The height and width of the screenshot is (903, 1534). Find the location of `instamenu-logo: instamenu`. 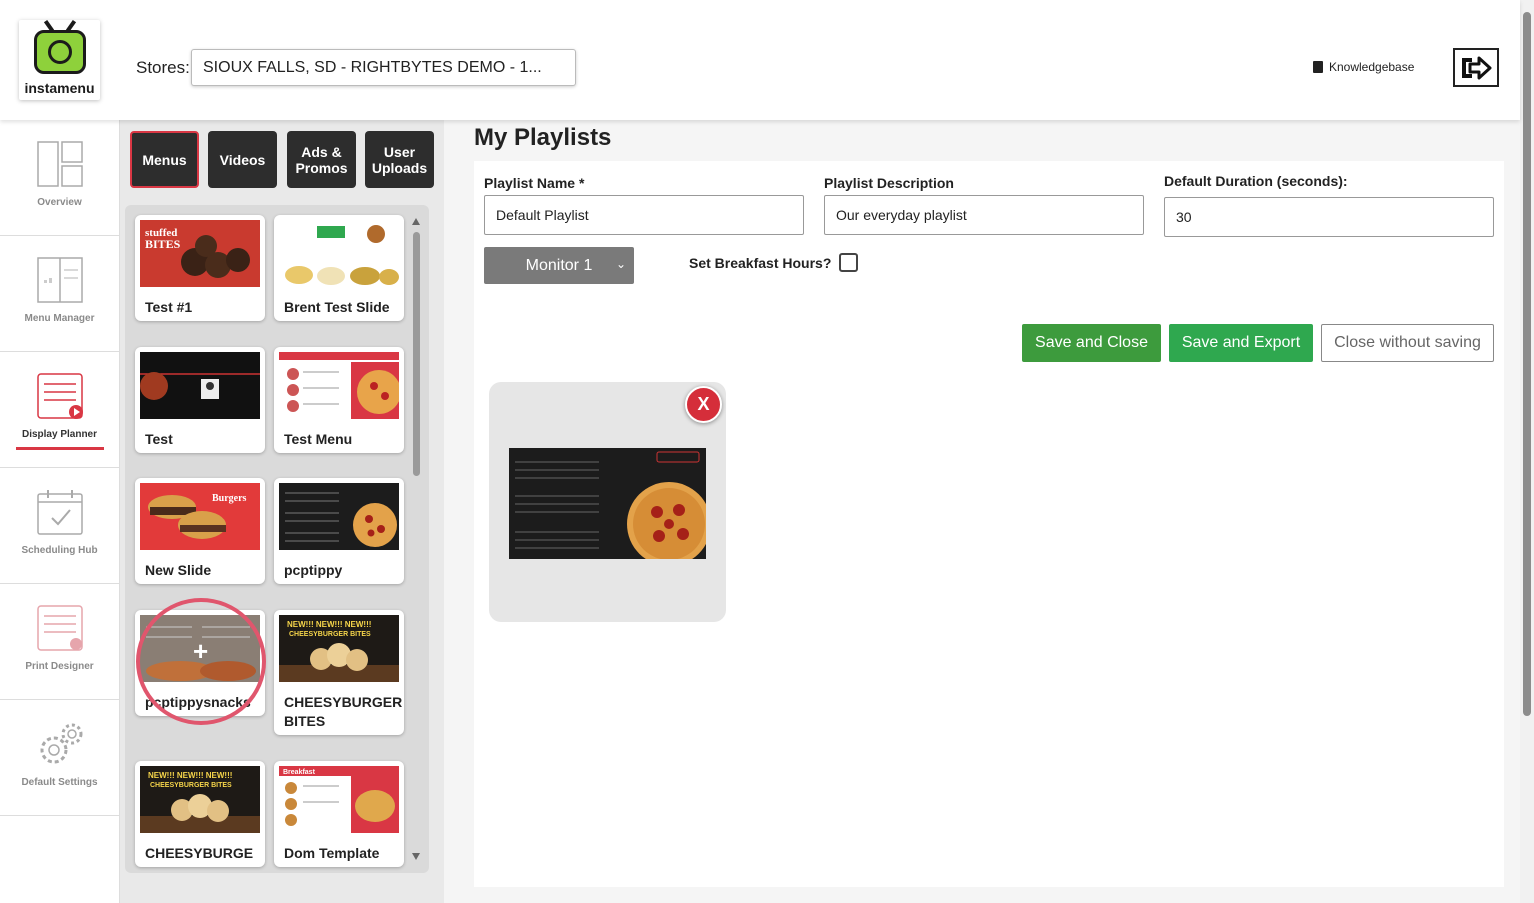

instamenu-logo: instamenu is located at coordinates (59, 60).